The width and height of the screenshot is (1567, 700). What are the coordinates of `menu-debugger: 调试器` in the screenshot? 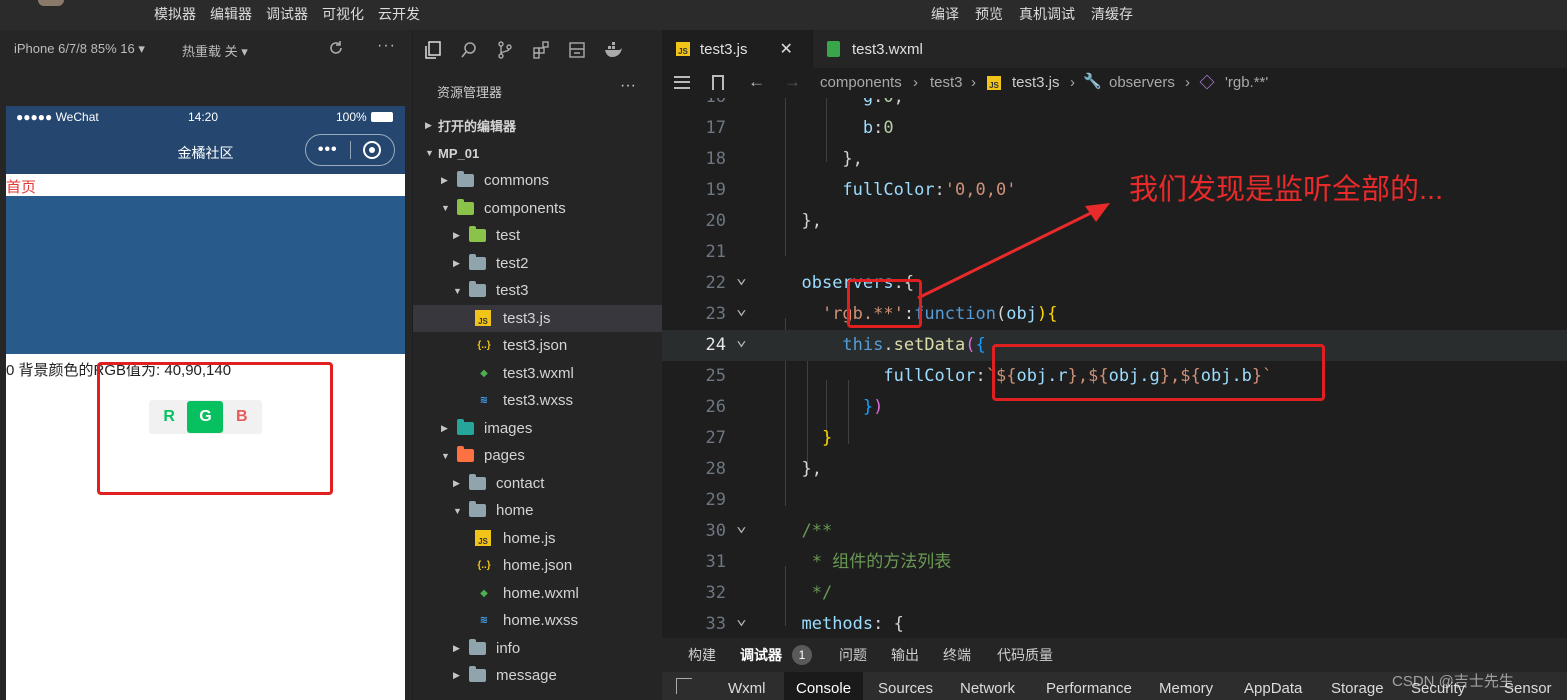 It's located at (287, 14).